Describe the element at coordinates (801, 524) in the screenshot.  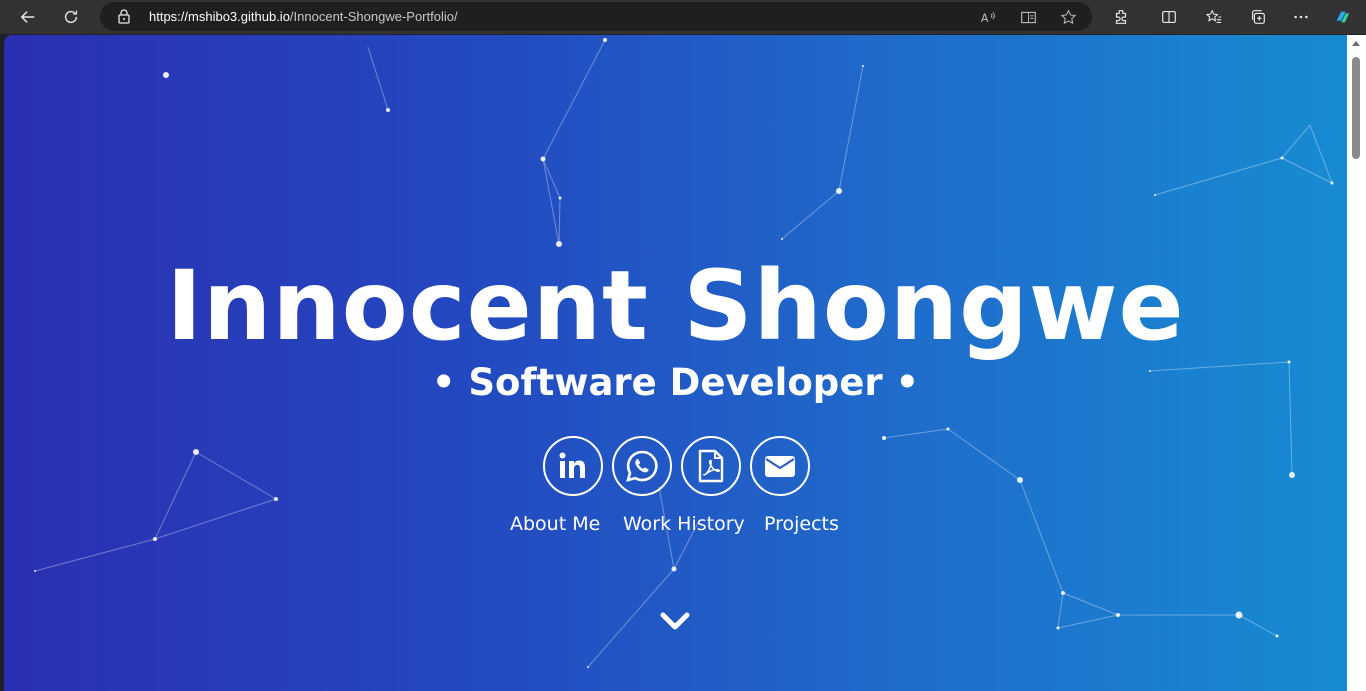
I see `nav-projects: Projects` at that location.